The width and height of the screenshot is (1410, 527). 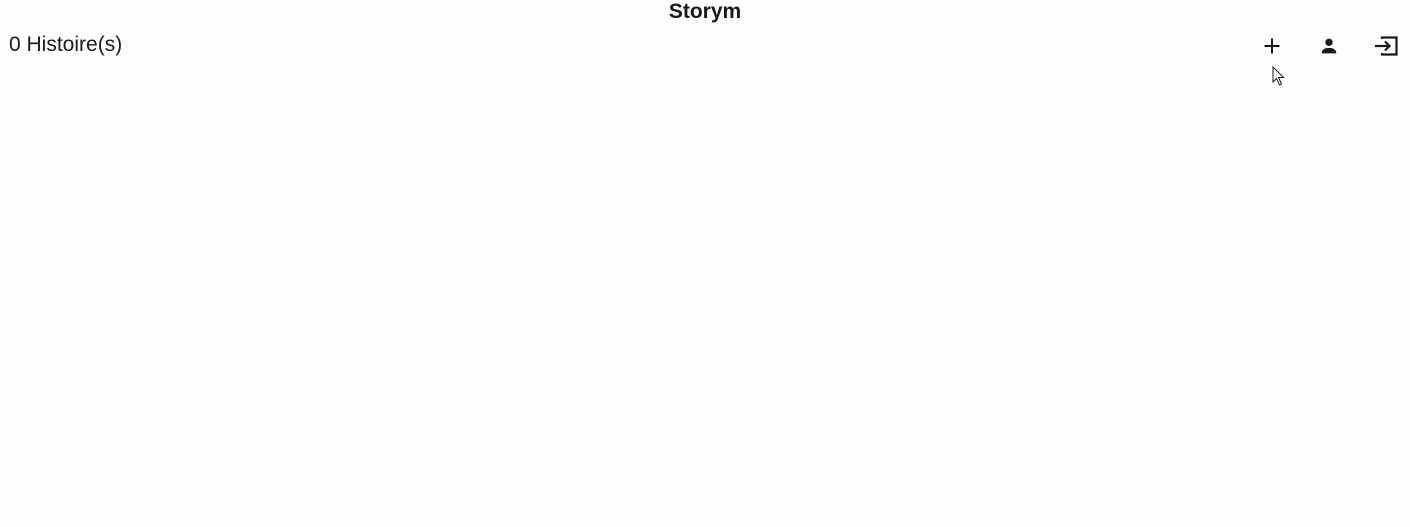 I want to click on toolbar, so click(x=1321, y=46).